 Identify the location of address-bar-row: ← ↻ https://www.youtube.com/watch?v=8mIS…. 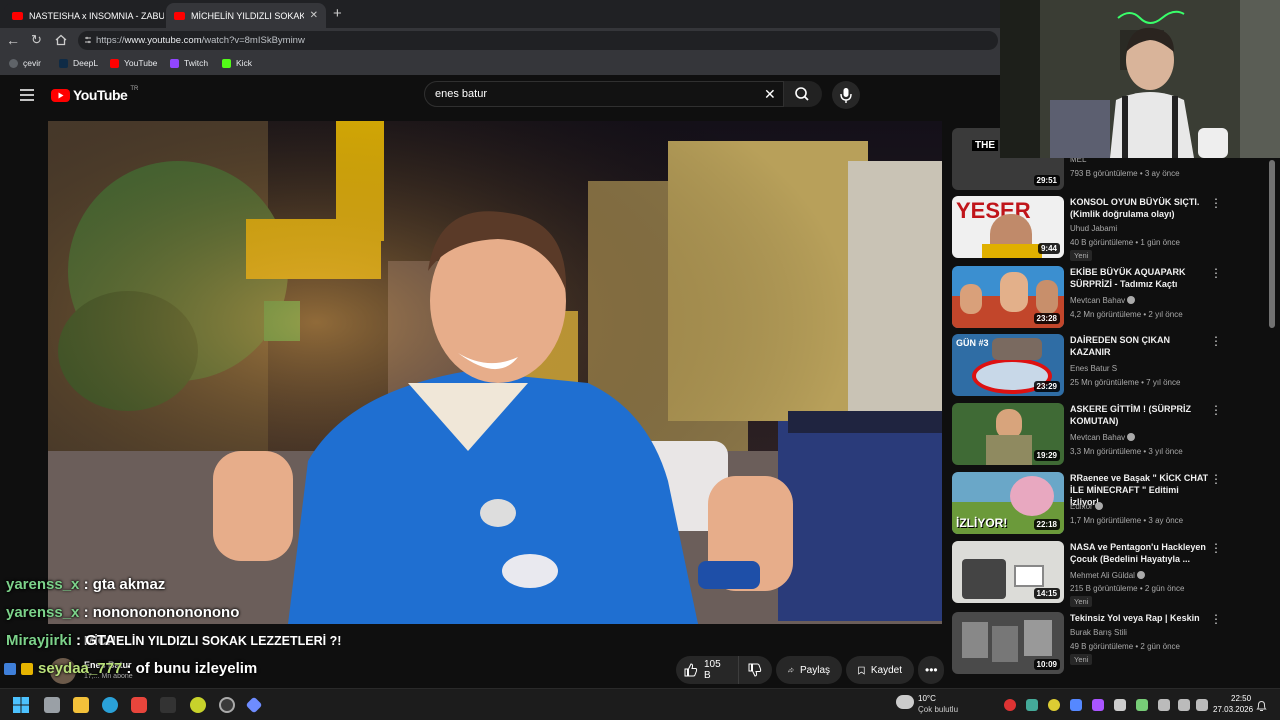
(500, 40).